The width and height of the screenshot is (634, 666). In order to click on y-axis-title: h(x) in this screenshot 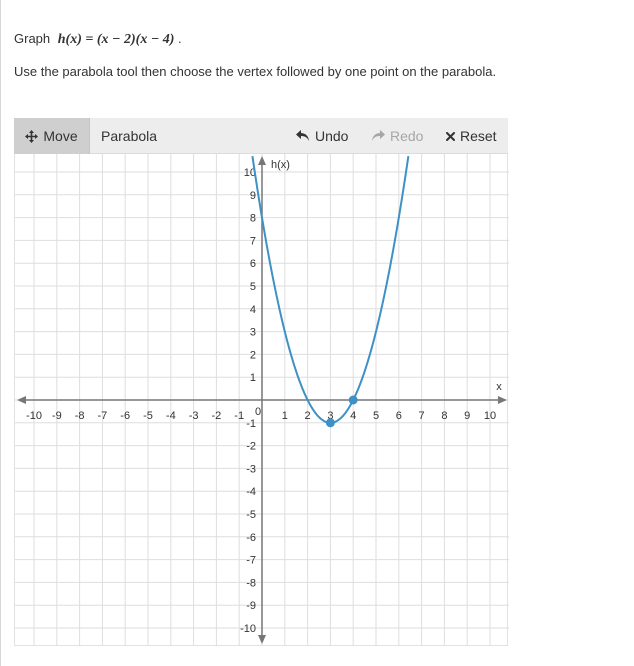, I will do `click(280, 165)`.